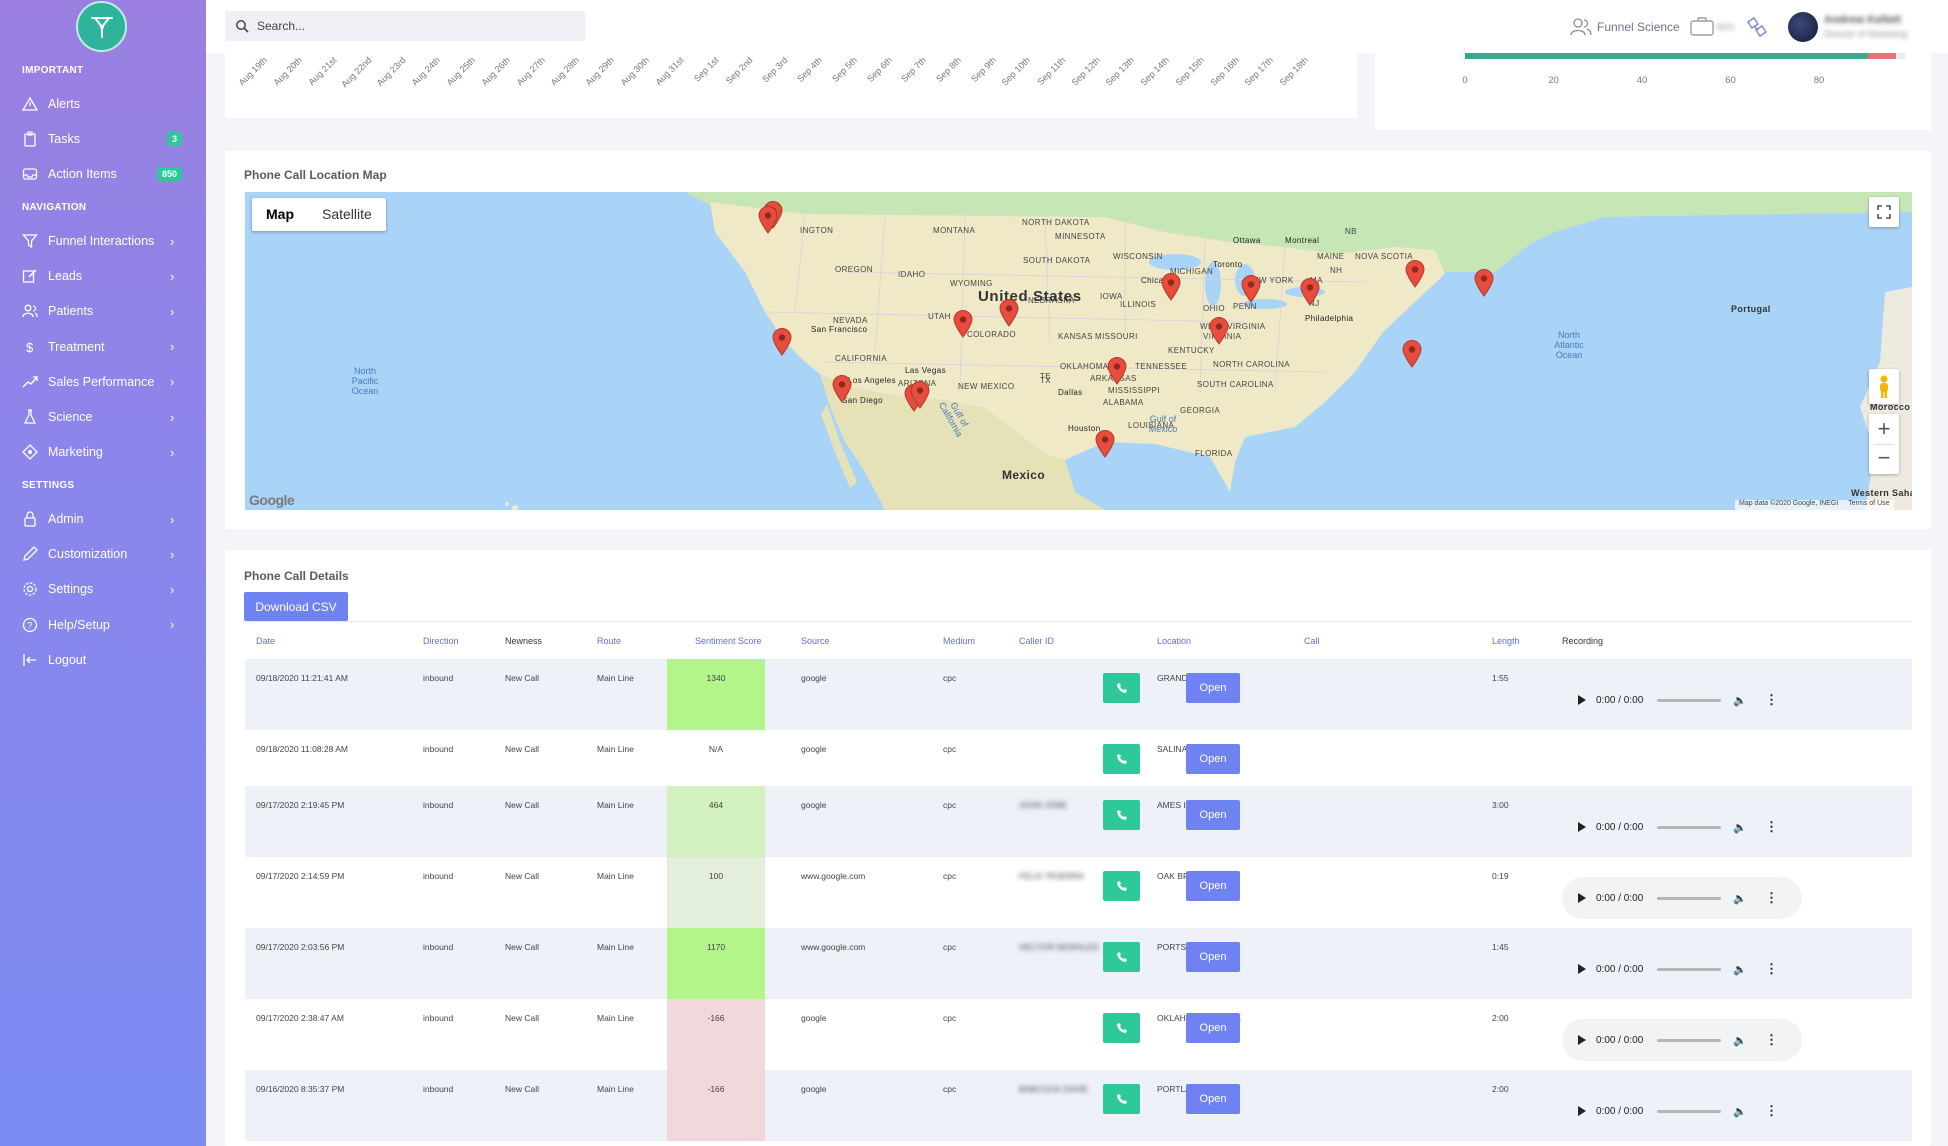  Describe the element at coordinates (103, 417) in the screenshot. I see `sidebar-item-science: Science ›` at that location.